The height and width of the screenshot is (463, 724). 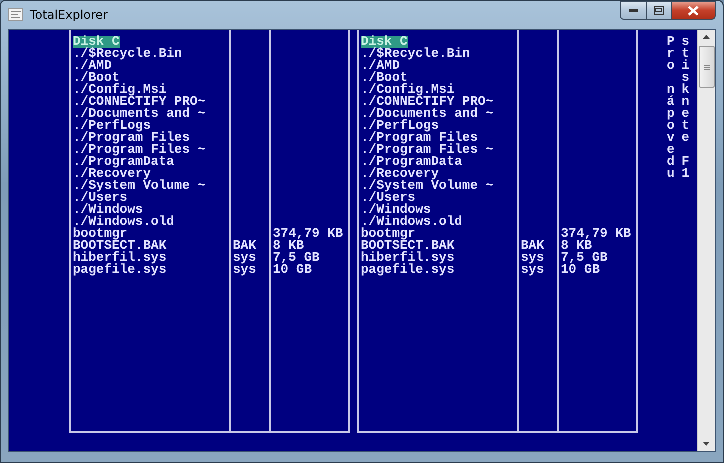 What do you see at coordinates (16, 15) in the screenshot?
I see `app-icon` at bounding box center [16, 15].